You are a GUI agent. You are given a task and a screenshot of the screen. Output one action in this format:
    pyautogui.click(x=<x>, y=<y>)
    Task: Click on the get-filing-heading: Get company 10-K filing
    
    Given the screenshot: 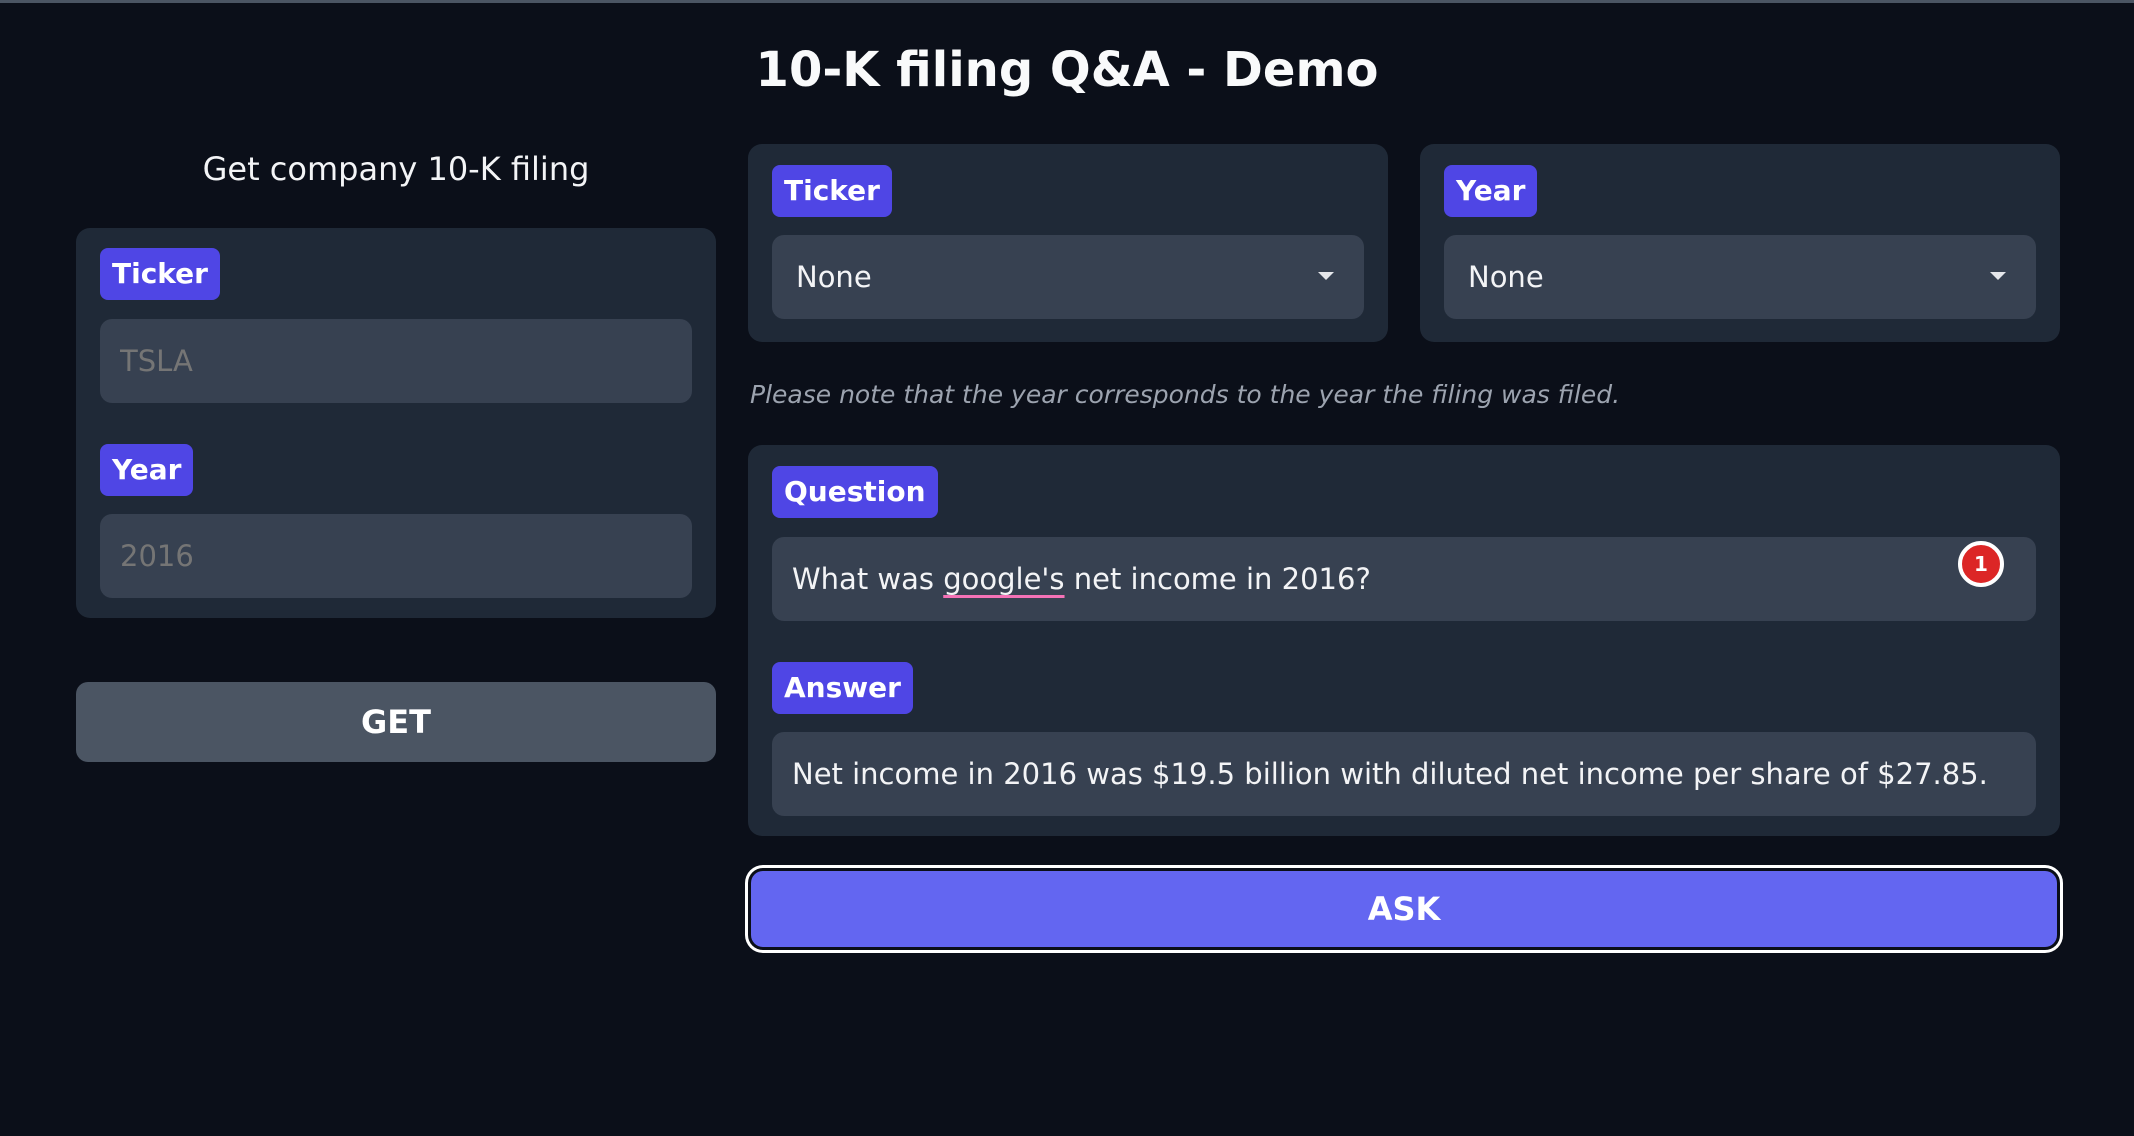 What is the action you would take?
    pyautogui.click(x=396, y=169)
    